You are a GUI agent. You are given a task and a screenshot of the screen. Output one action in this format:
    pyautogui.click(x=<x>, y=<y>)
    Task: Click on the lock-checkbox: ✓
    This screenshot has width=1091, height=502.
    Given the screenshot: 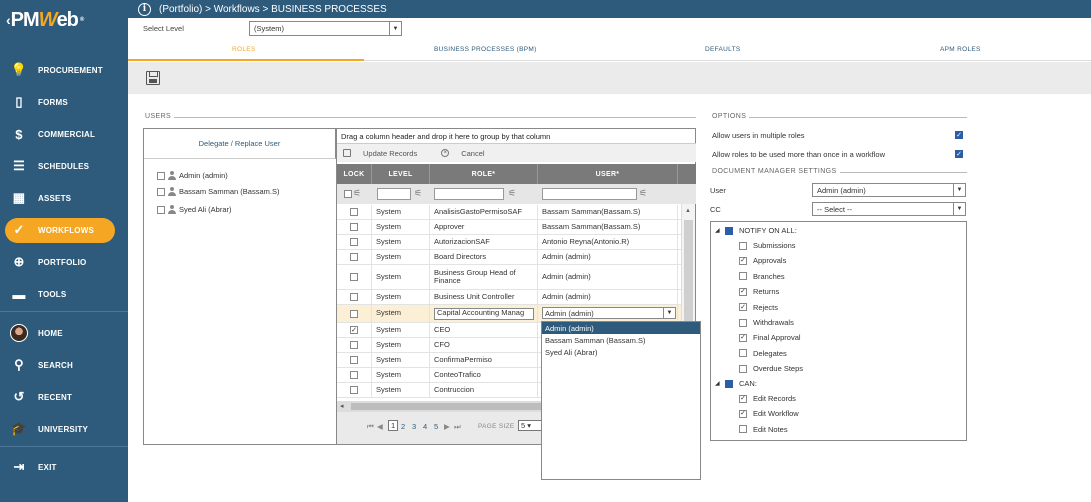 What is the action you would take?
    pyautogui.click(x=354, y=330)
    